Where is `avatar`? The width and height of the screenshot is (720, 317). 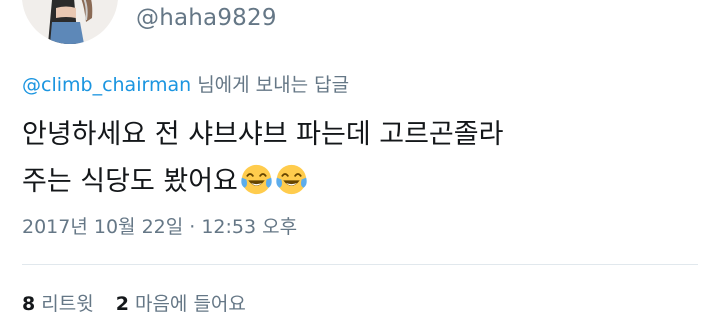
avatar is located at coordinates (70, 22).